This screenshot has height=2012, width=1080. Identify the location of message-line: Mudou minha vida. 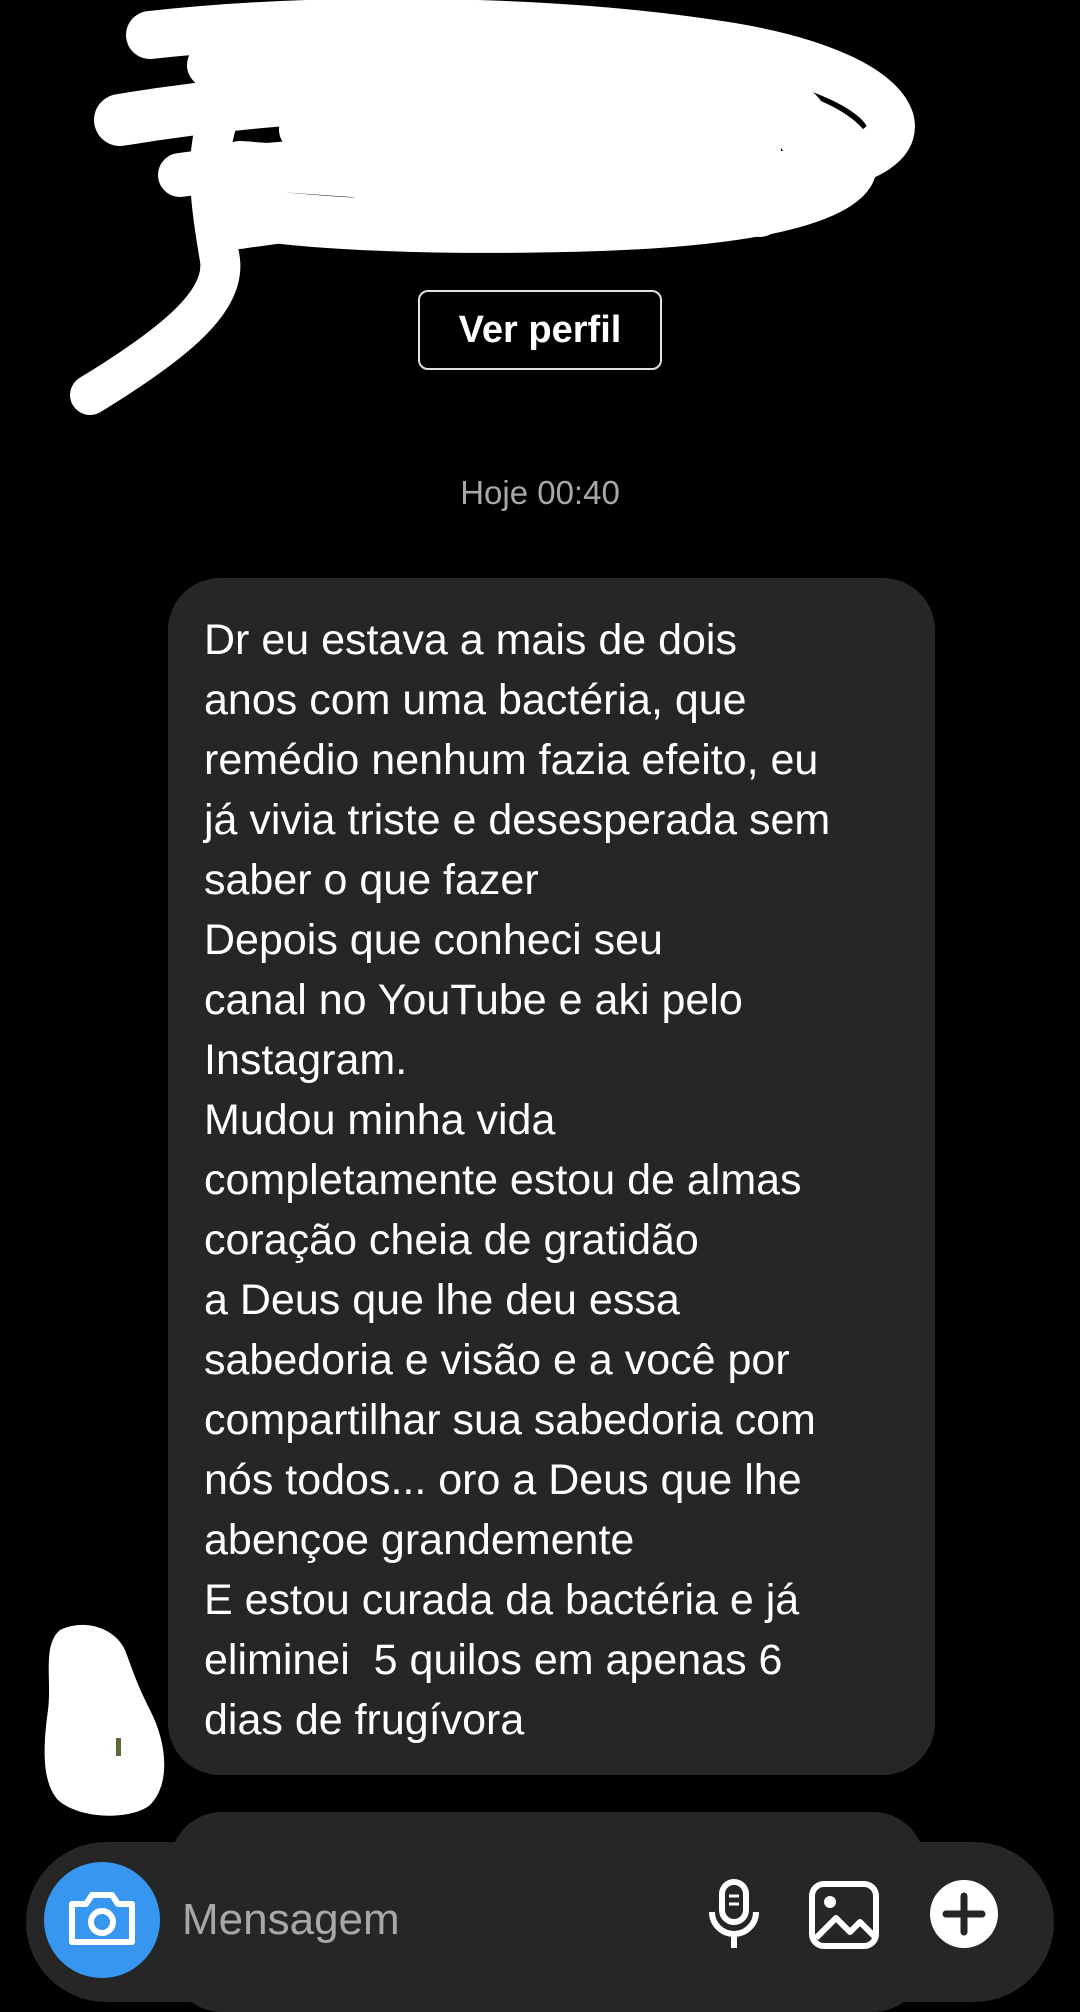
(380, 1120).